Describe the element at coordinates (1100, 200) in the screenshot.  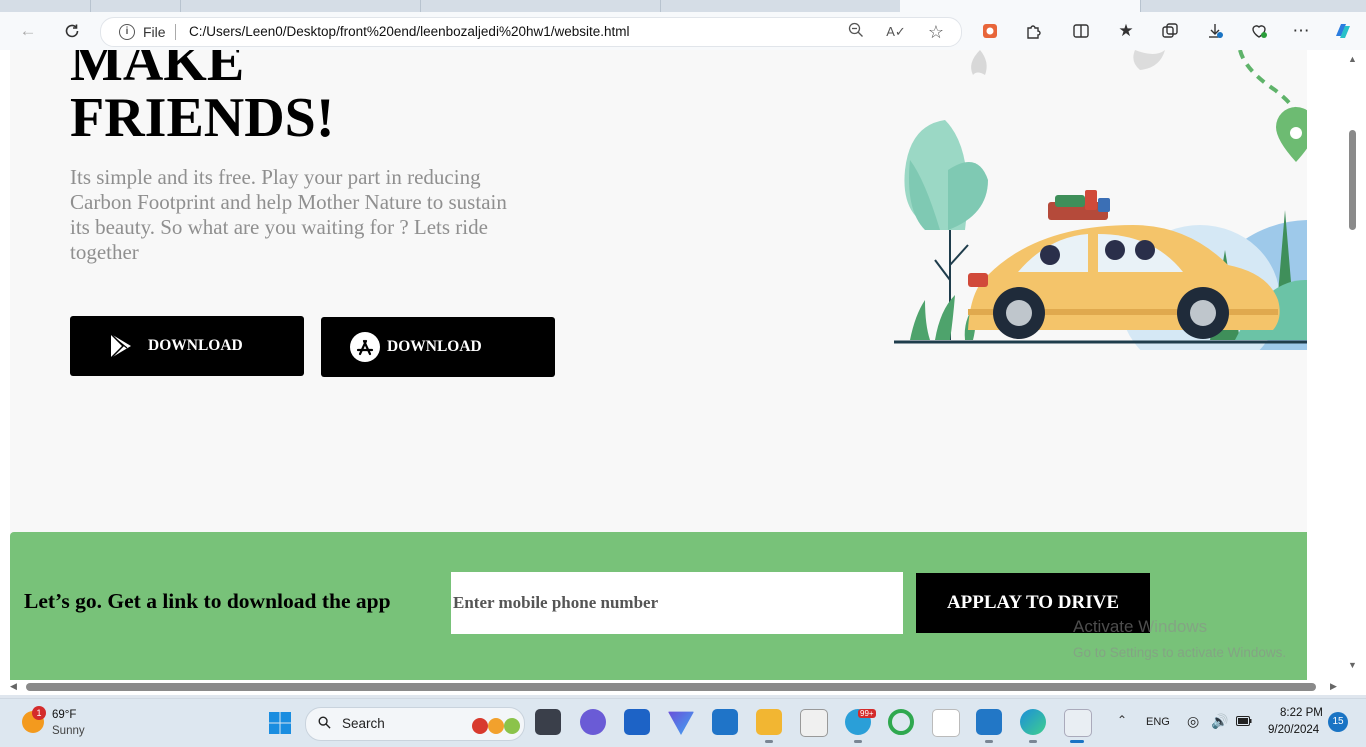
I see `car-trip-illustration` at that location.